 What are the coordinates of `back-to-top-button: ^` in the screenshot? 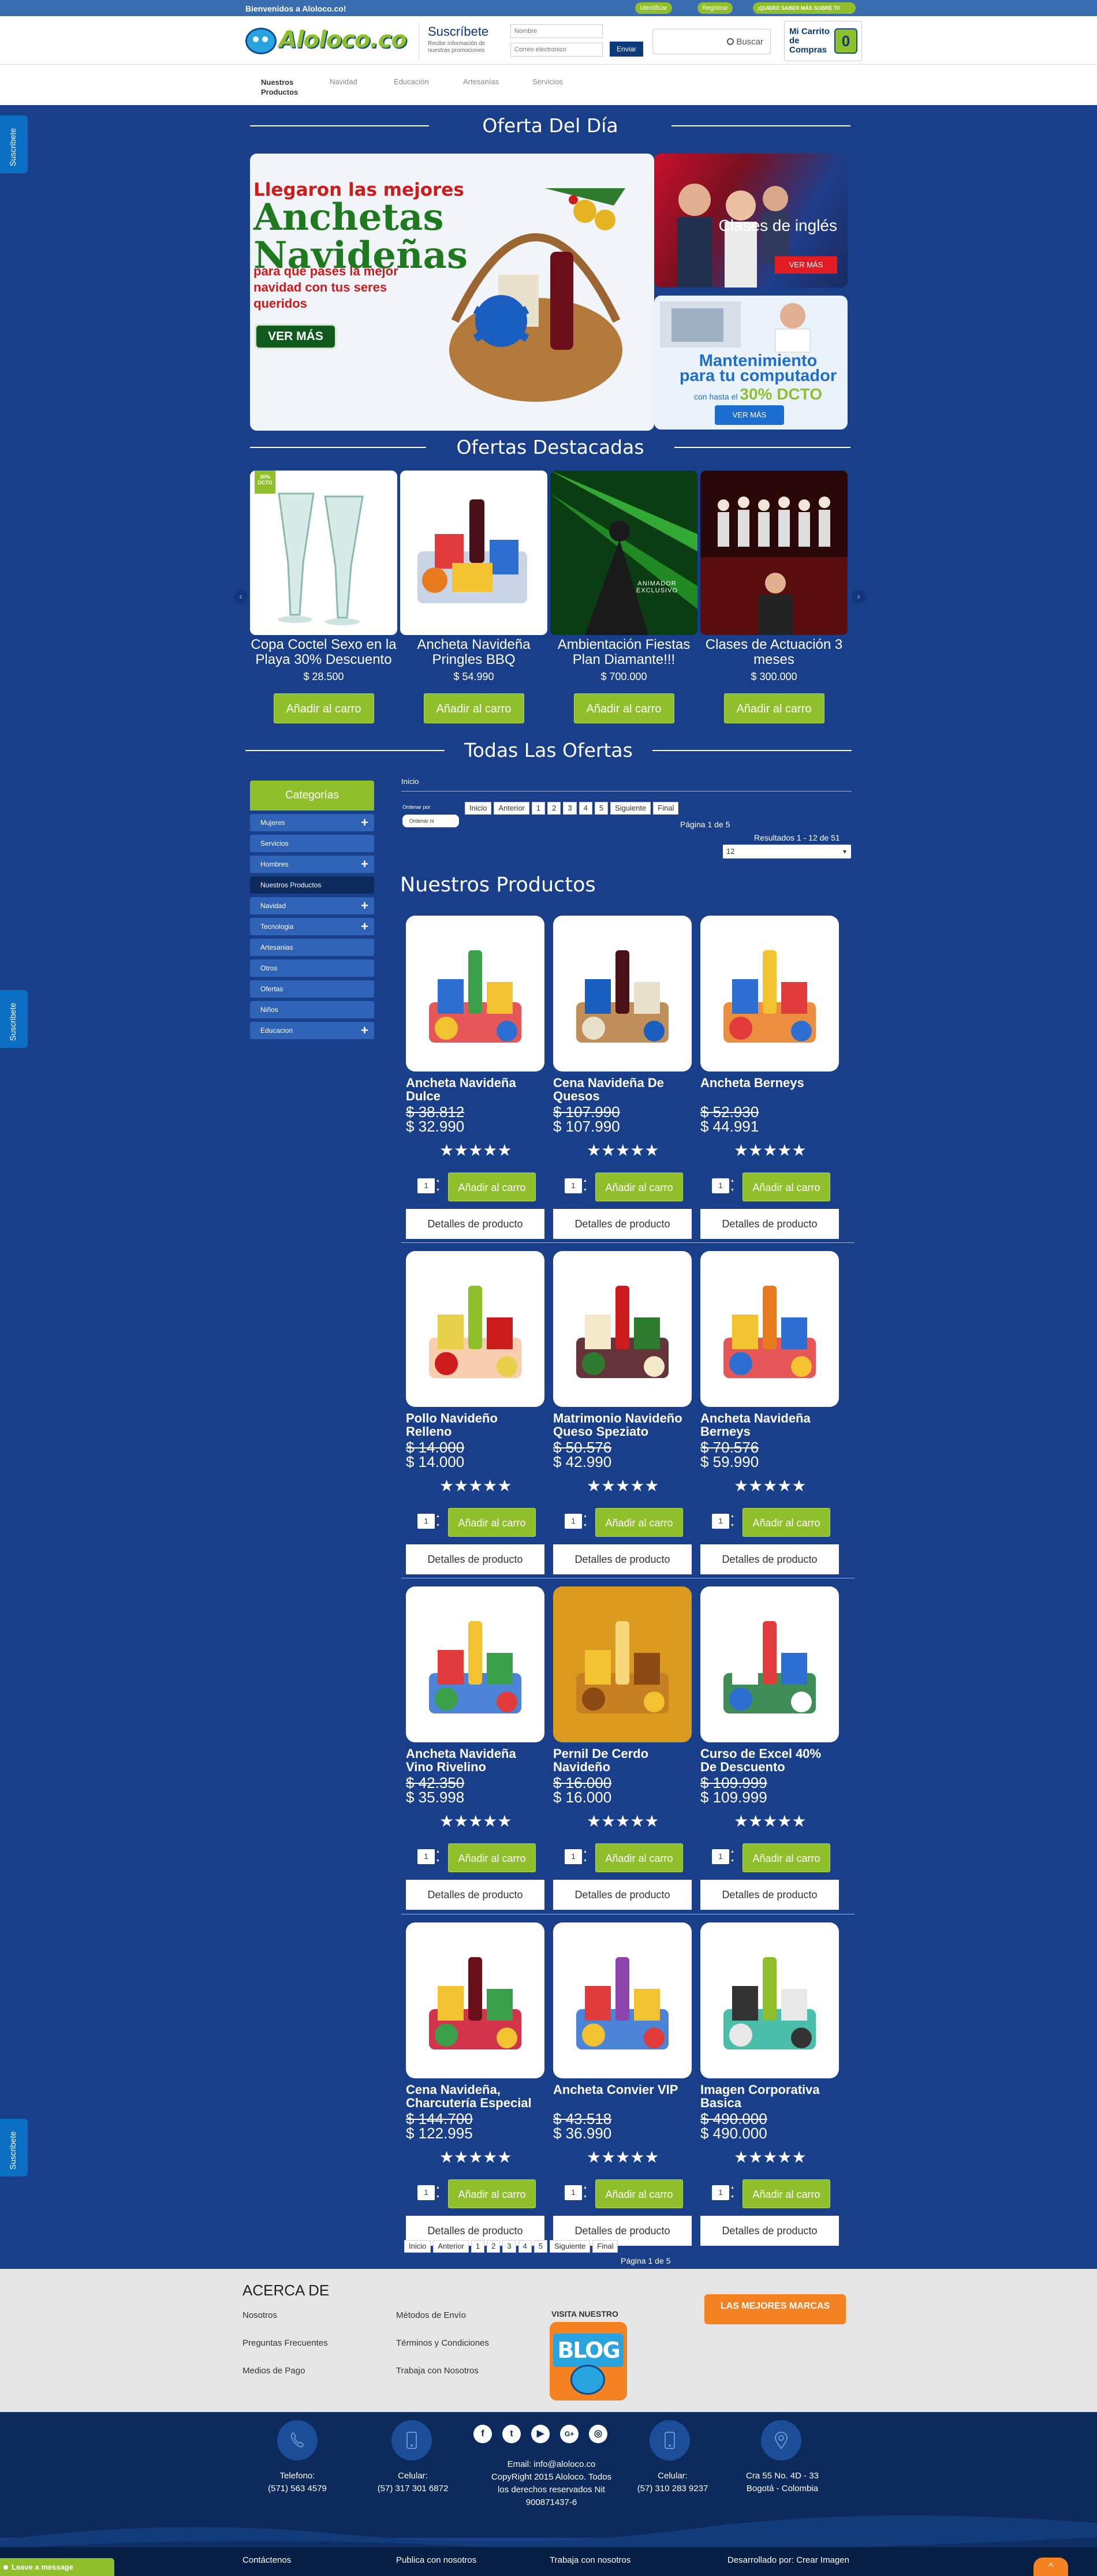 It's located at (1050, 2567).